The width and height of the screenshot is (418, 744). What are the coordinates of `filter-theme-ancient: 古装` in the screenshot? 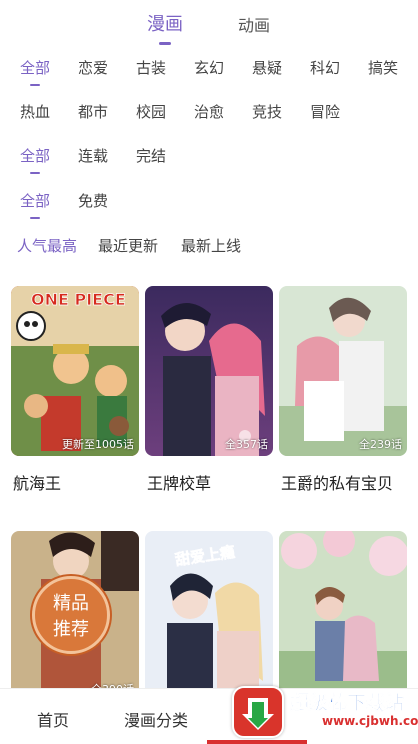 It's located at (151, 67).